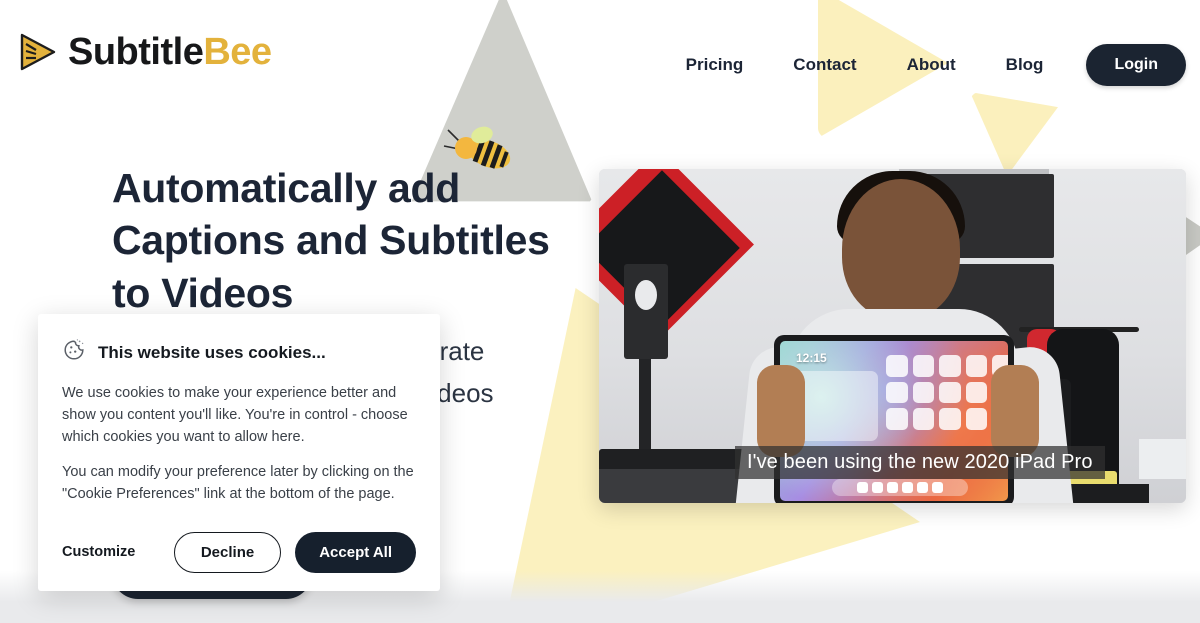  Describe the element at coordinates (646, 311) in the screenshot. I see `studio-speaker` at that location.